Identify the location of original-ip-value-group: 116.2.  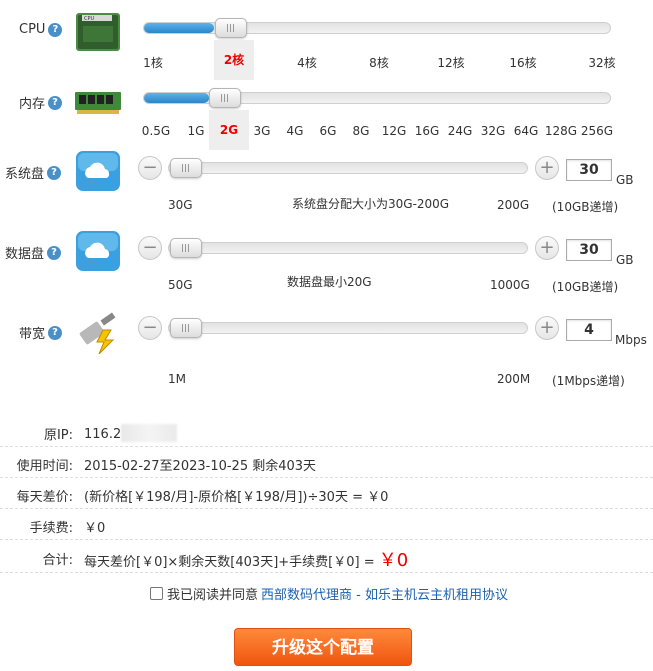
(131, 433).